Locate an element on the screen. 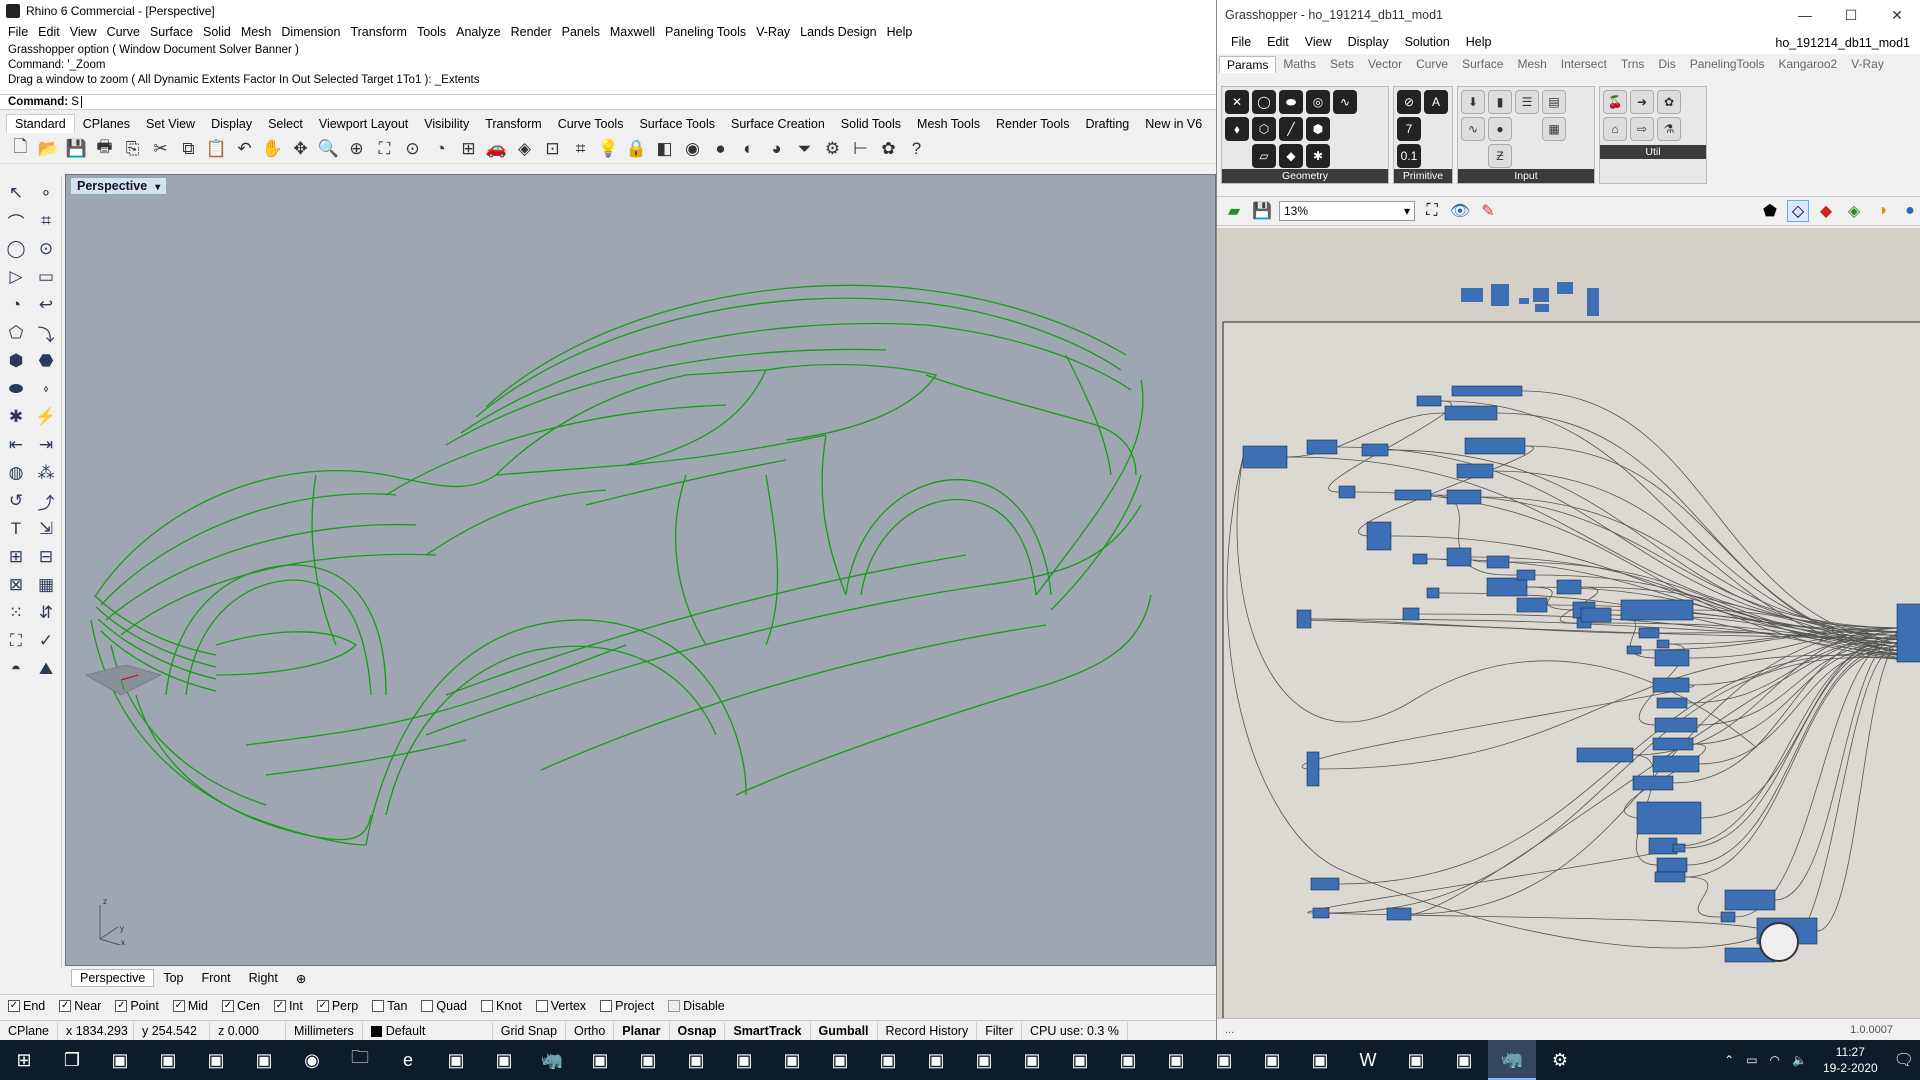 Image resolution: width=1920 pixels, height=1080 pixels. battery-icon: ▭ is located at coordinates (1751, 1060).